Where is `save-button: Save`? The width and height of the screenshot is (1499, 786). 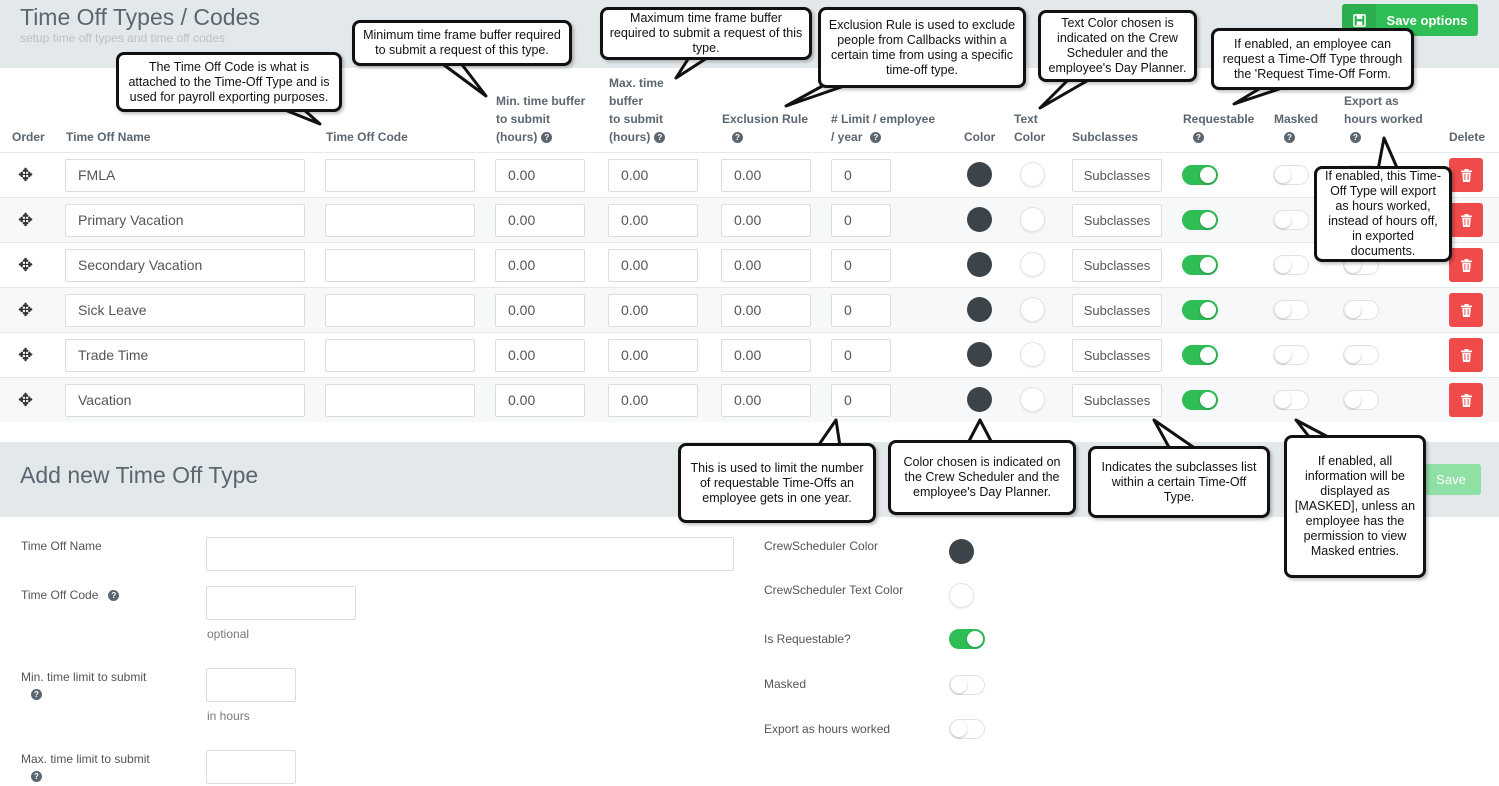 save-button: Save is located at coordinates (1451, 479).